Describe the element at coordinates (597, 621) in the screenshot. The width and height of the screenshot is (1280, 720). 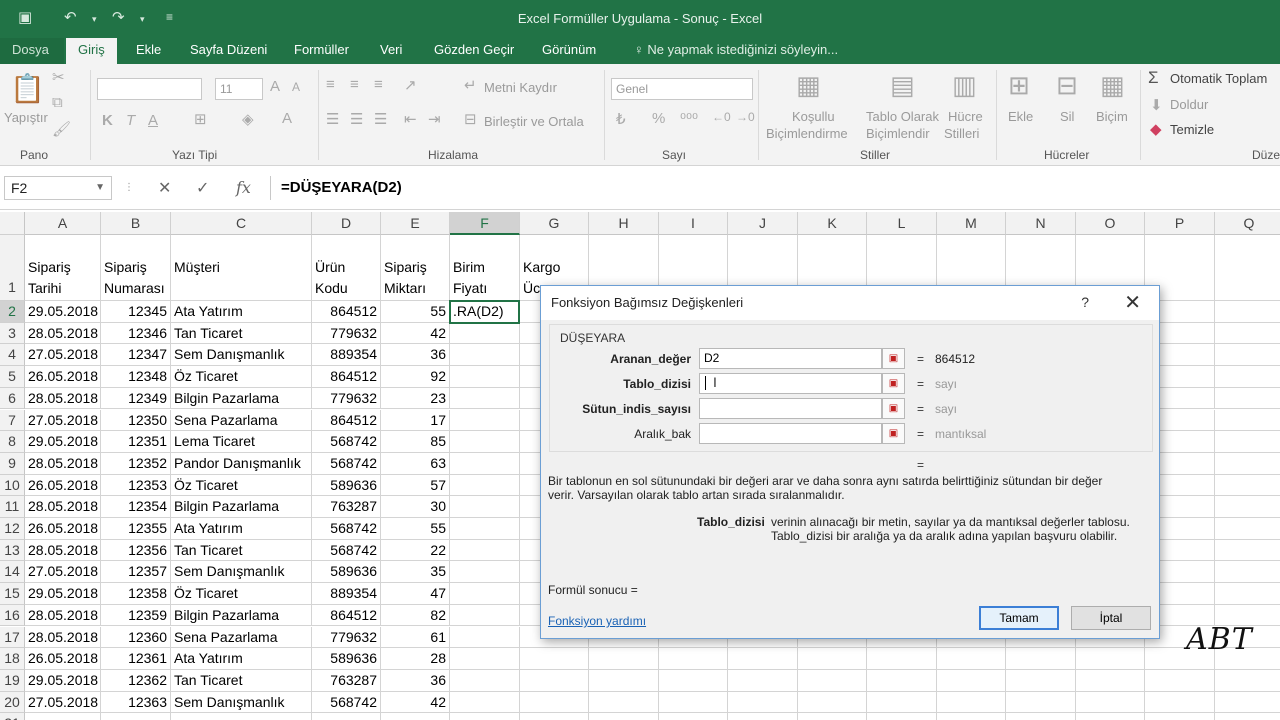
I see `function-help-link: Fonksiyon yardımı` at that location.